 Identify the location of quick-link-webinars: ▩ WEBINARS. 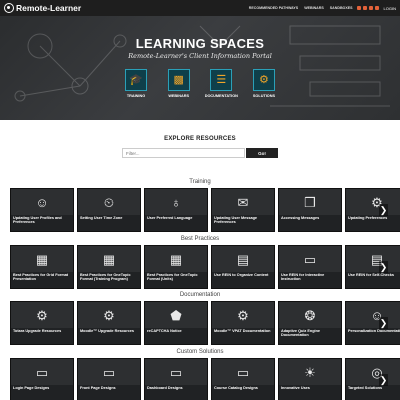
(179, 83).